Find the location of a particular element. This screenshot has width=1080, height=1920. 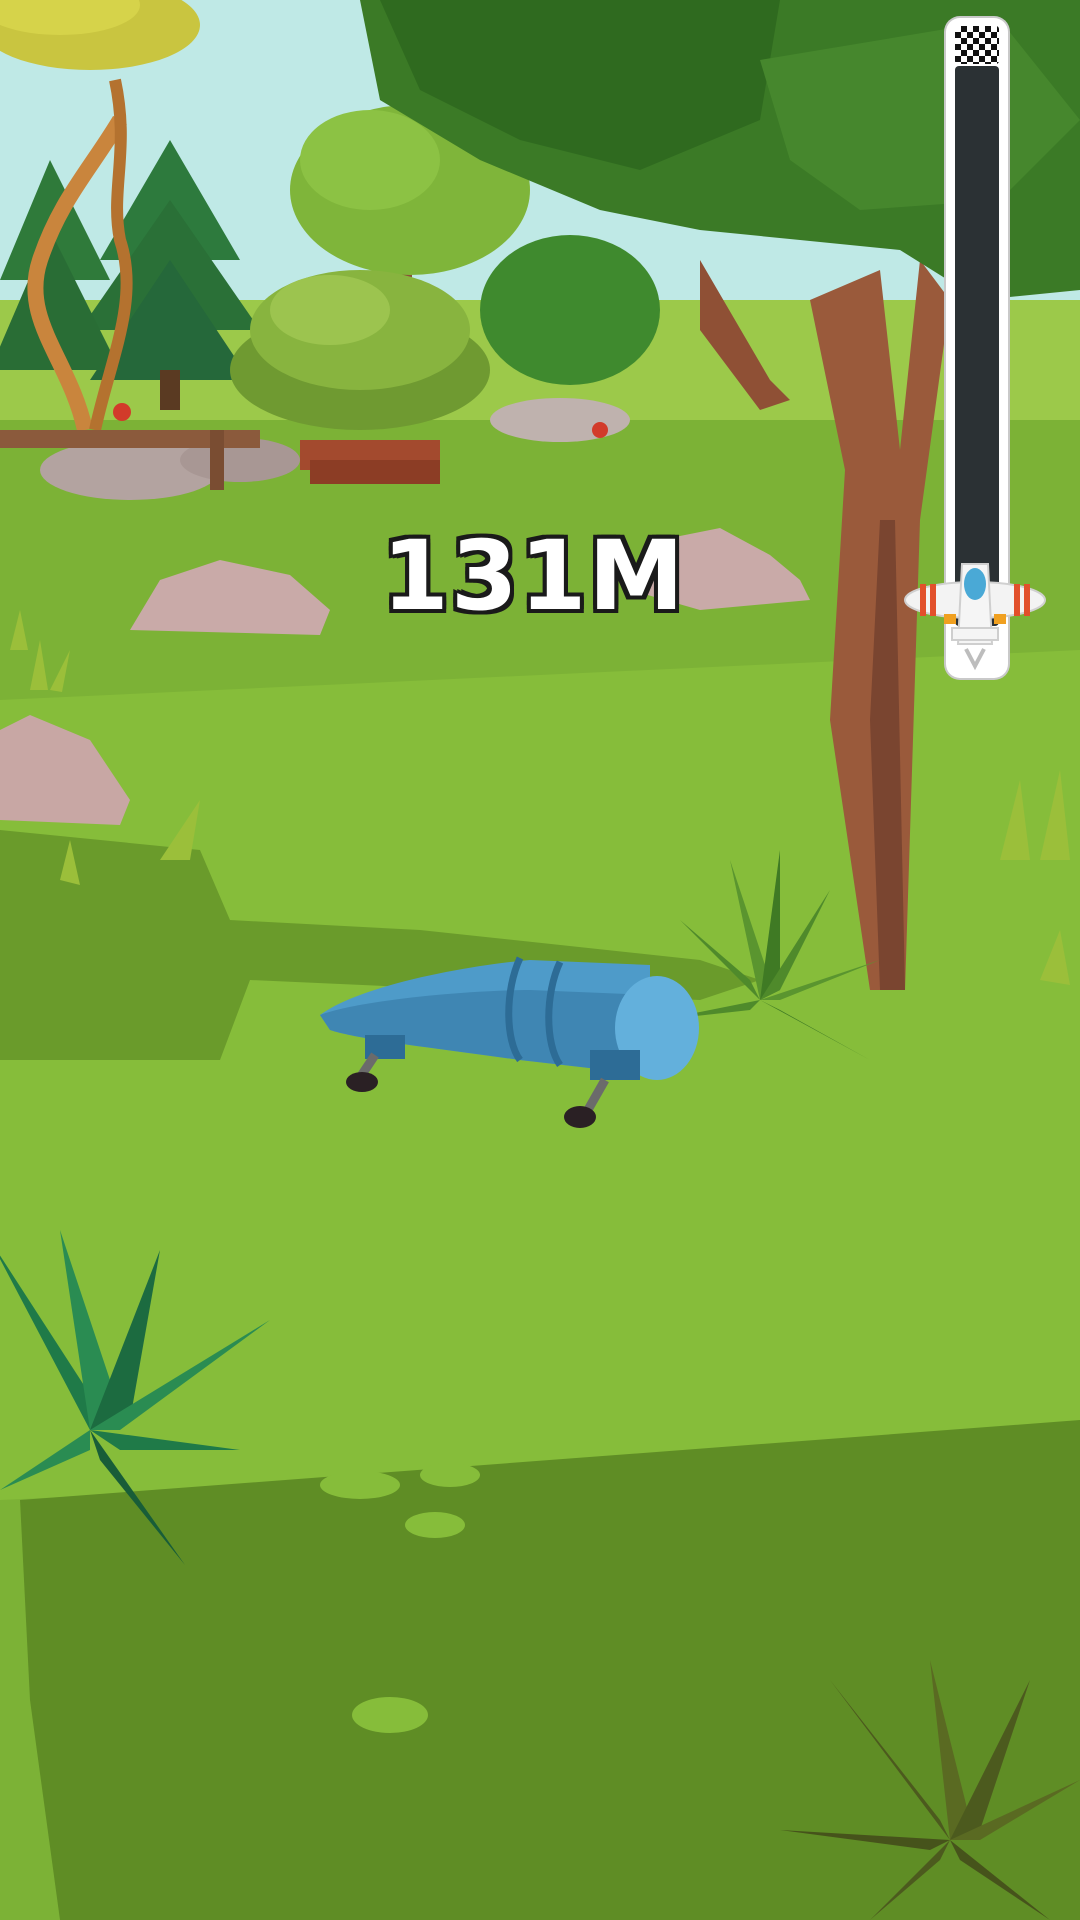

airplane-icon is located at coordinates (975, 616).